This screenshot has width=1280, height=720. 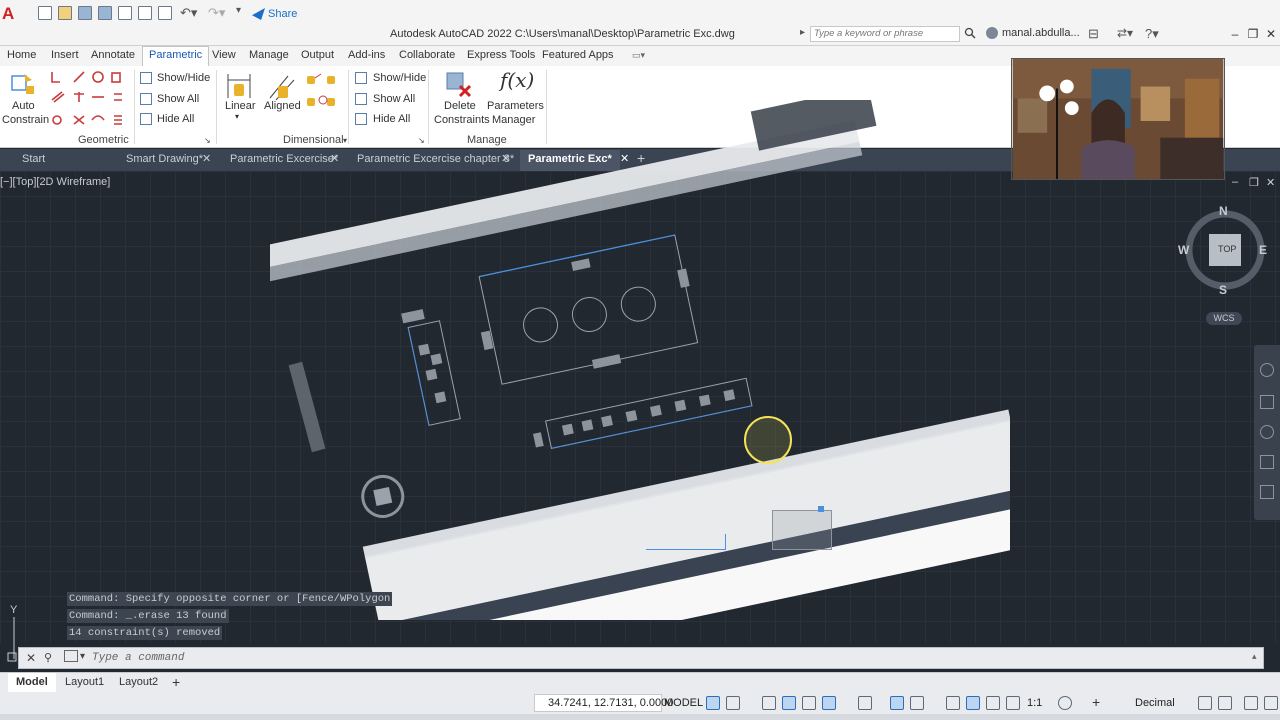 What do you see at coordinates (138, 682) in the screenshot?
I see `tab-layout2: Layout2` at bounding box center [138, 682].